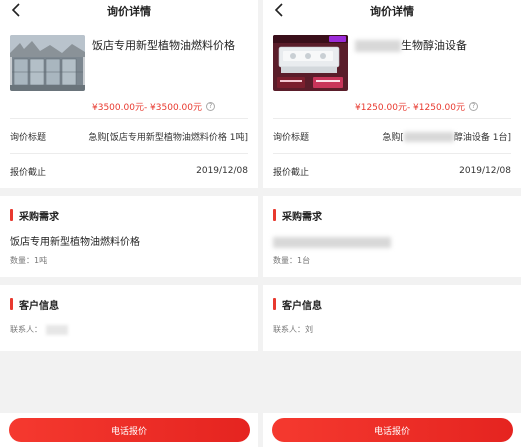 The width and height of the screenshot is (521, 447). Describe the element at coordinates (129, 318) in the screenshot. I see `customer-section: 客户信息 联系人：` at that location.